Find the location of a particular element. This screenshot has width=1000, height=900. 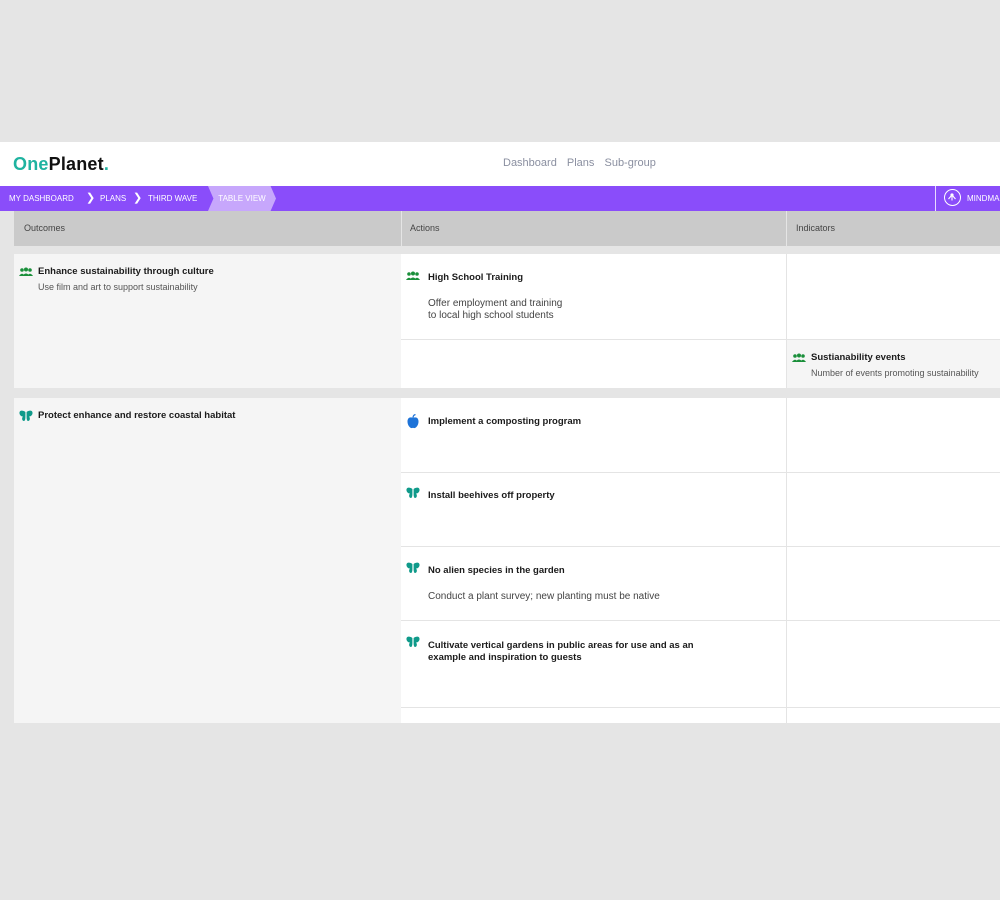

action-description: Offer employment and training is located at coordinates (495, 303).